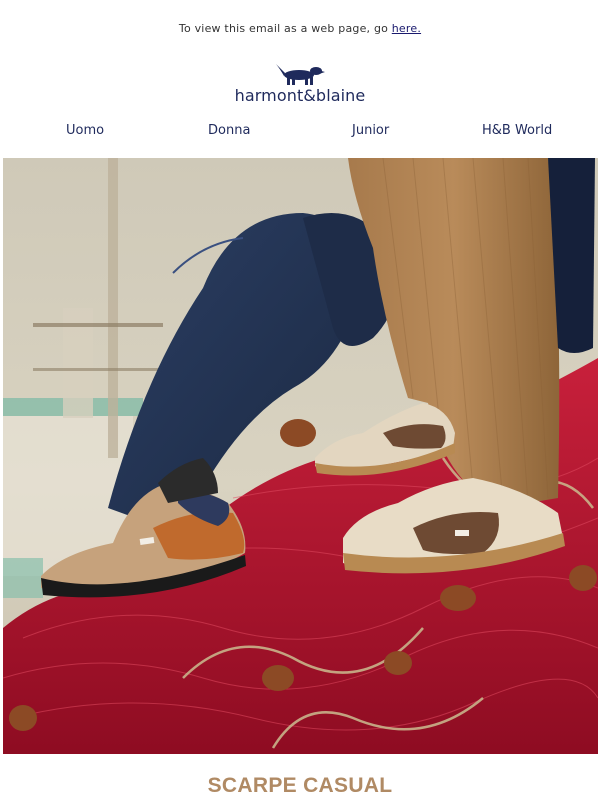 This screenshot has width=600, height=800. What do you see at coordinates (300, 95) in the screenshot?
I see `brand-wordmark: harmont&blaine` at bounding box center [300, 95].